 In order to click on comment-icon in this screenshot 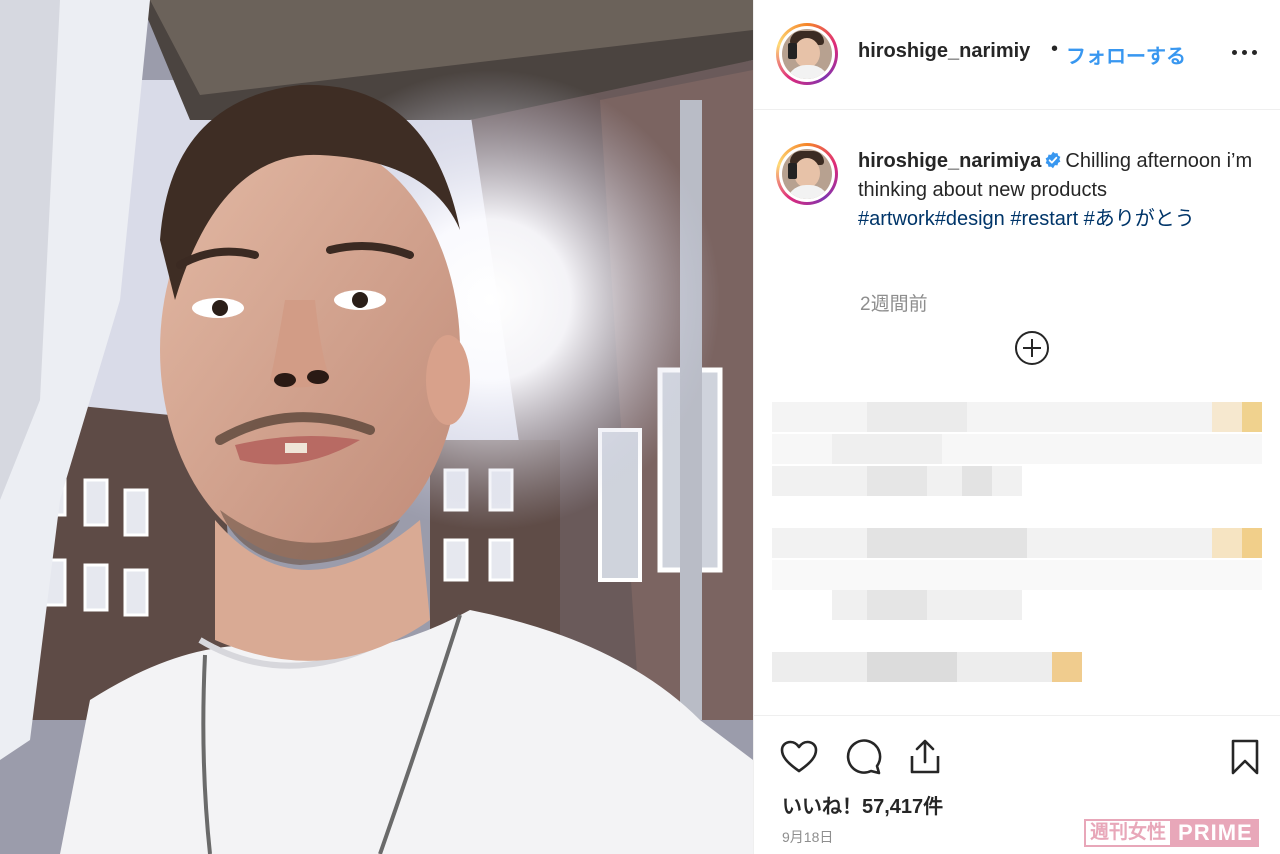, I will do `click(863, 757)`.